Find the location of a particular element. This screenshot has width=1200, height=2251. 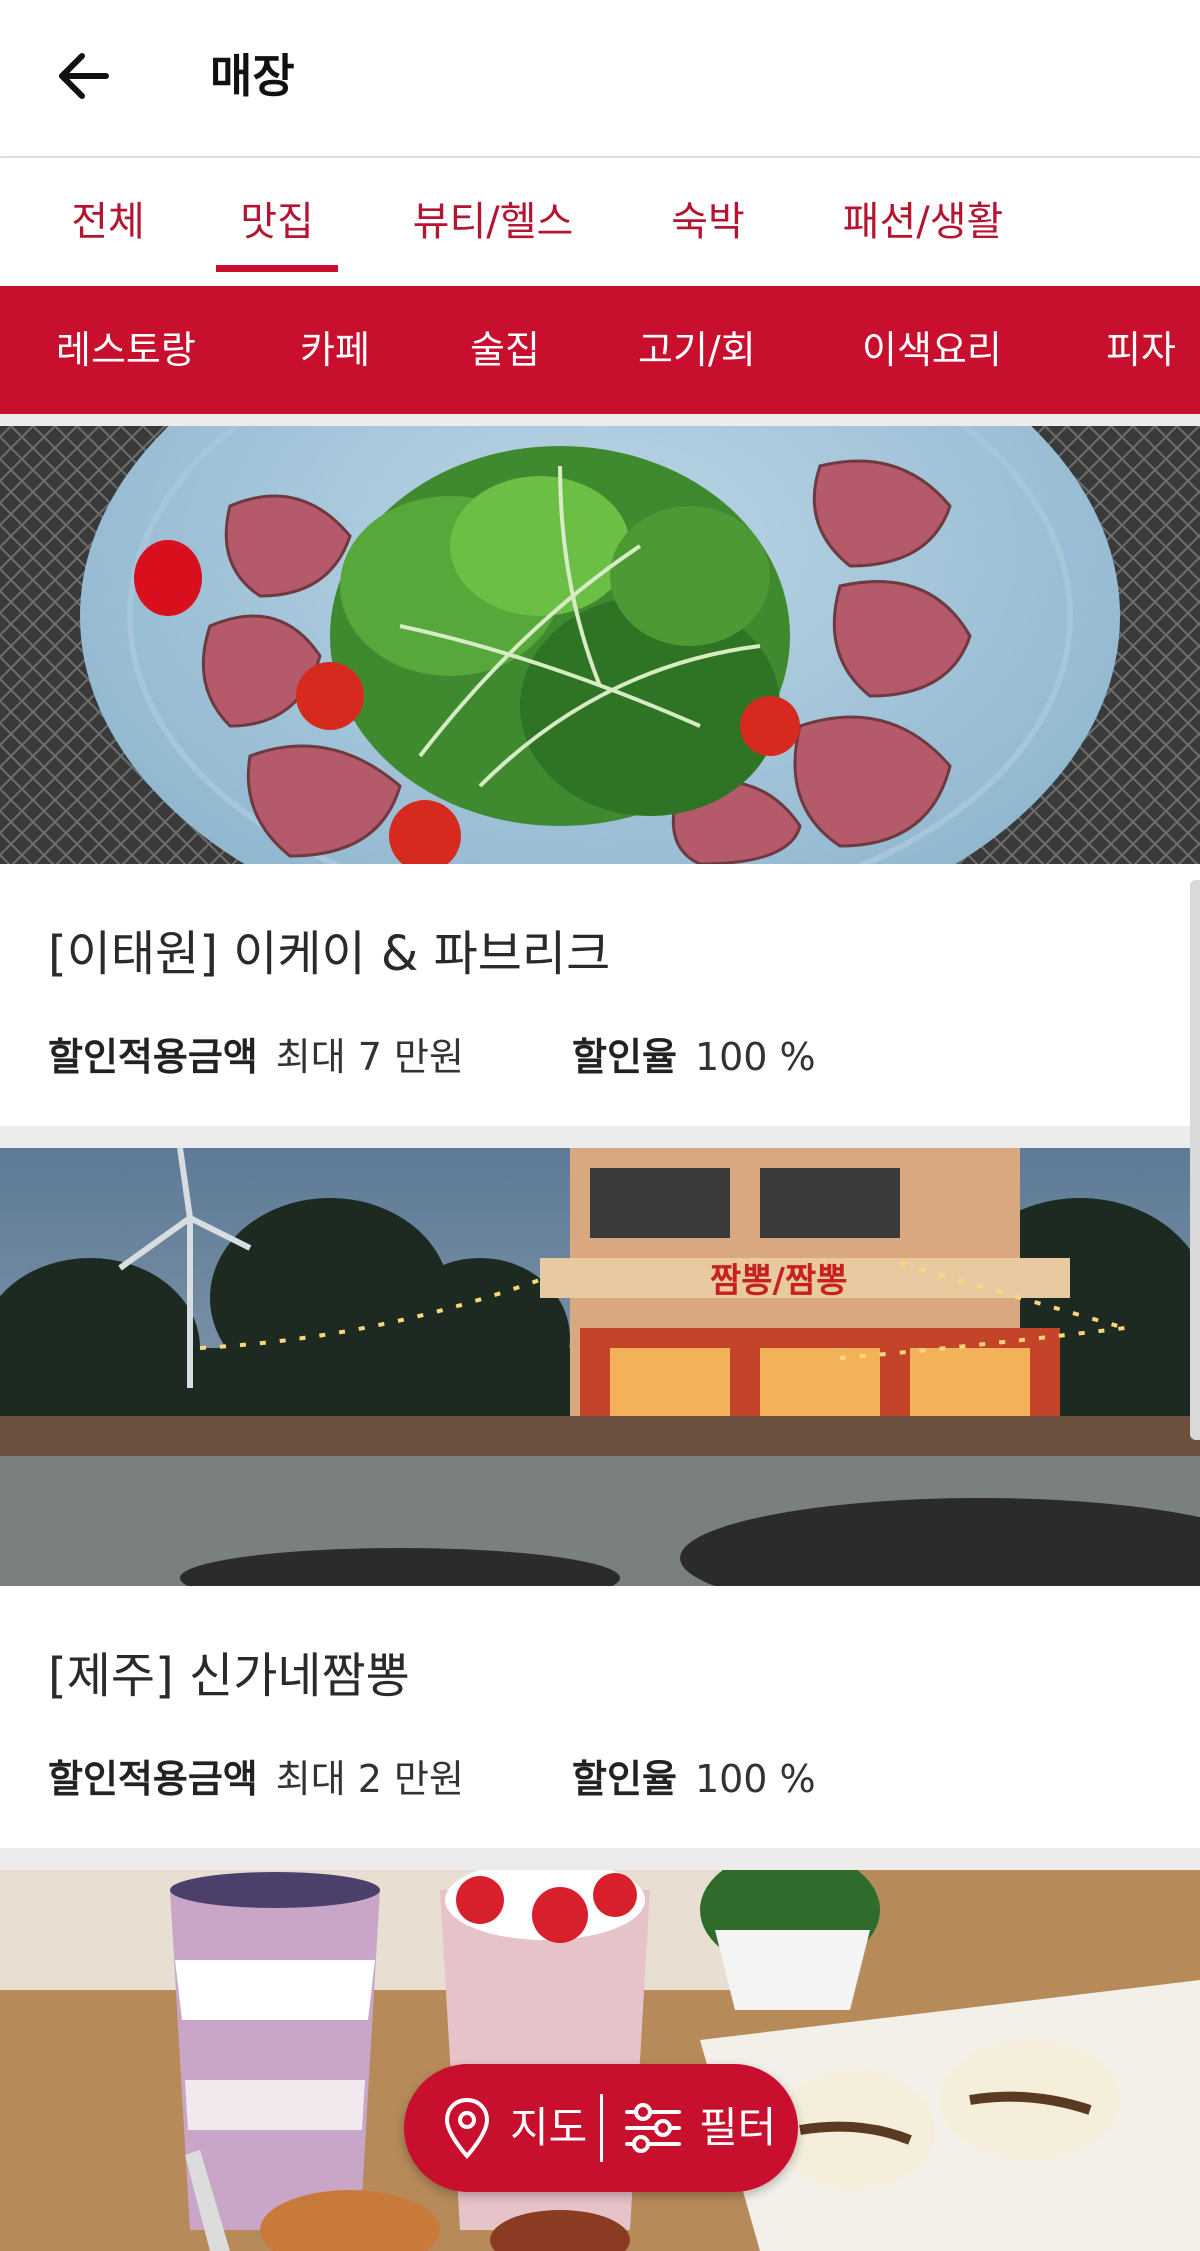

map-button: 지도 is located at coordinates (502, 2128).